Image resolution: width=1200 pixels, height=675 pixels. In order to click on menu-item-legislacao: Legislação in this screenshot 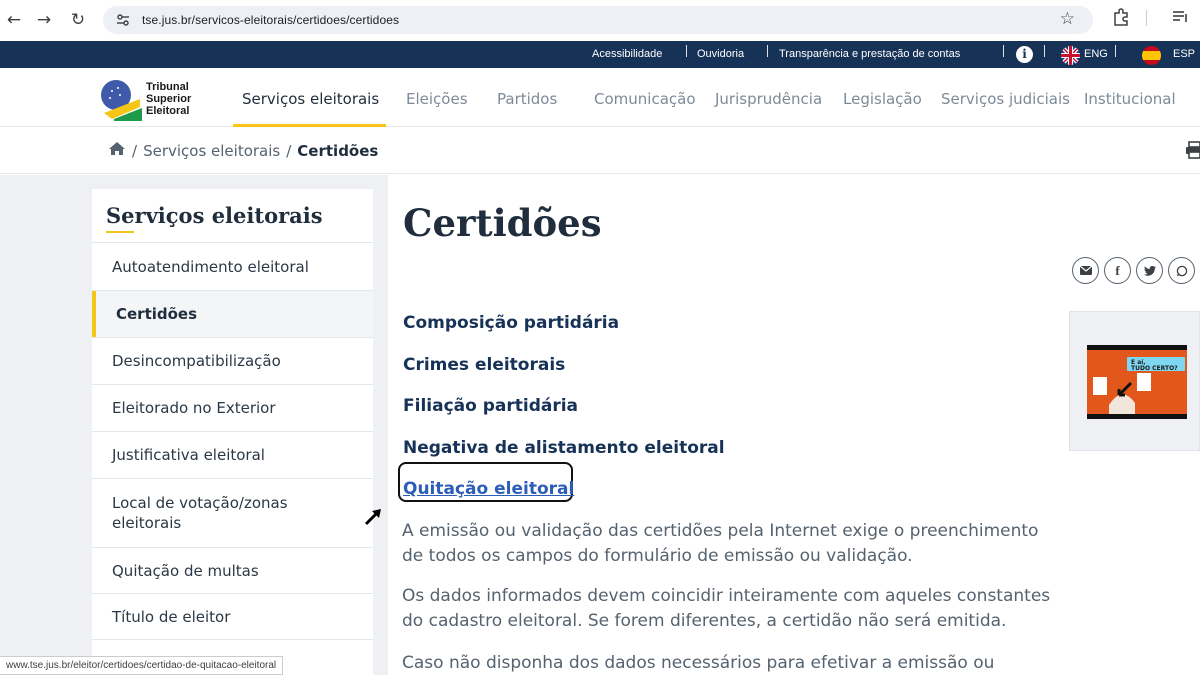, I will do `click(882, 99)`.